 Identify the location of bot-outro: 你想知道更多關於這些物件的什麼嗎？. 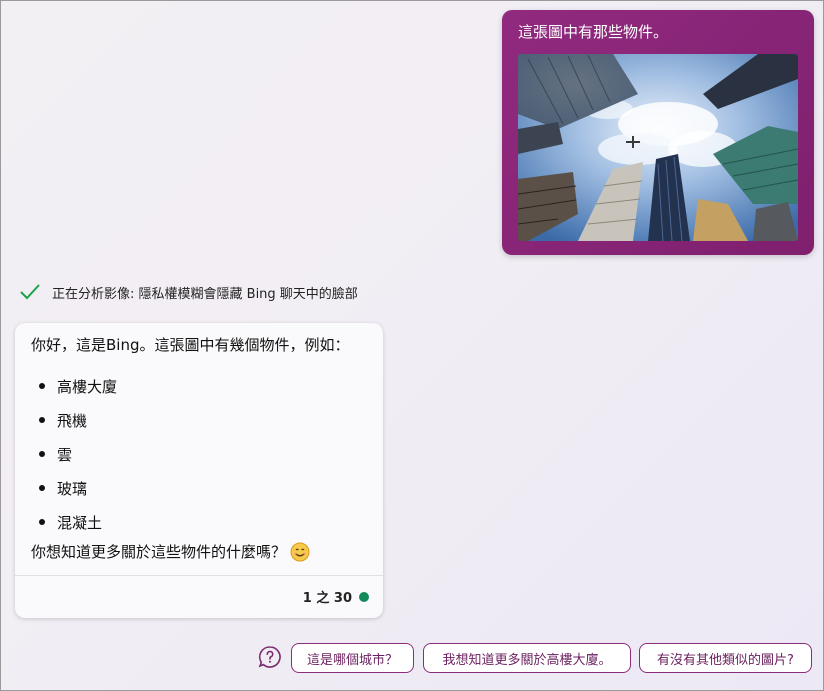
(170, 552).